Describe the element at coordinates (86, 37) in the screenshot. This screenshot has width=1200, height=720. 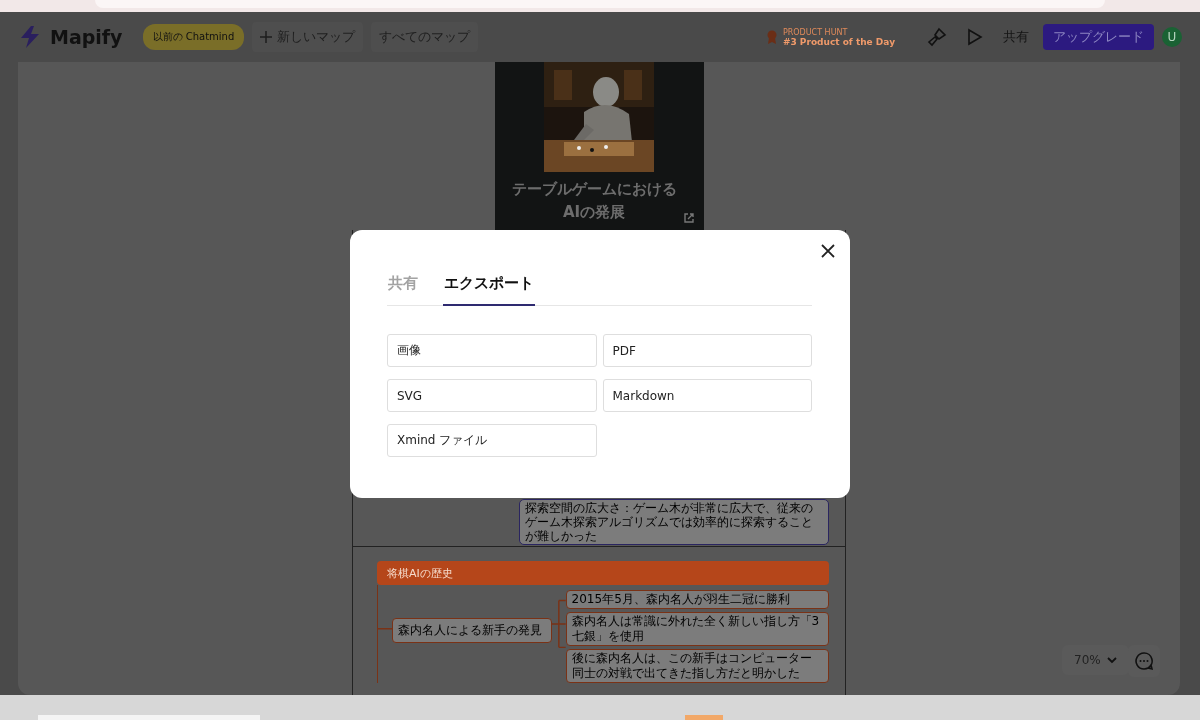
I see `logo-text: Mapify` at that location.